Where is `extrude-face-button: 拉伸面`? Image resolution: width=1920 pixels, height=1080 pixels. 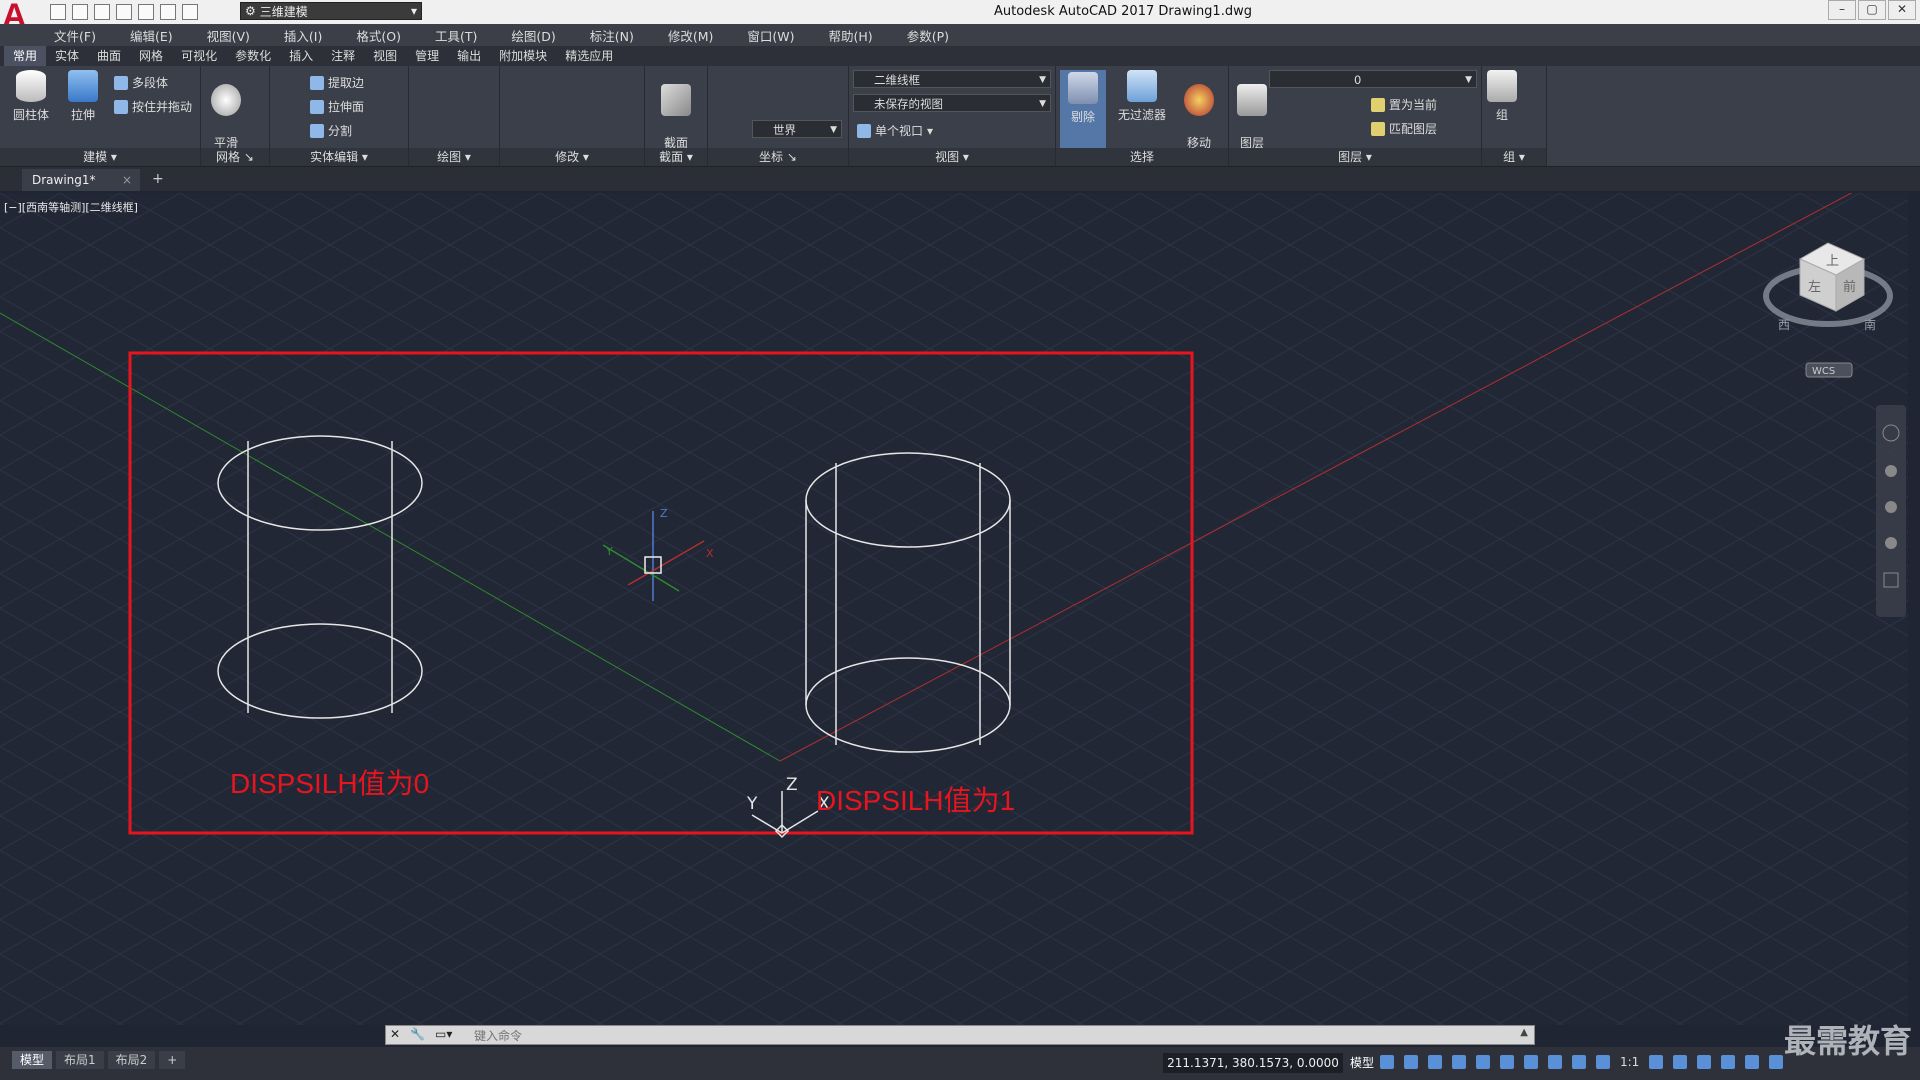 extrude-face-button: 拉伸面 is located at coordinates (337, 106).